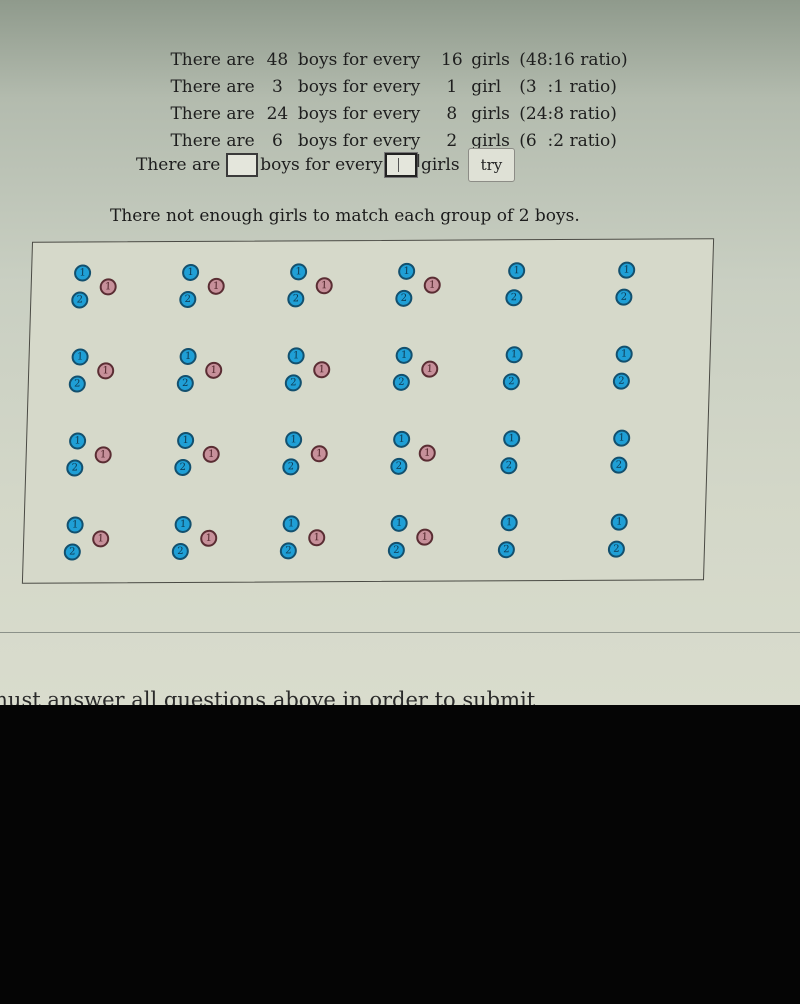 The height and width of the screenshot is (1004, 800). Describe the element at coordinates (418, 161) in the screenshot. I see `ibeam-cursor-icon: I` at that location.